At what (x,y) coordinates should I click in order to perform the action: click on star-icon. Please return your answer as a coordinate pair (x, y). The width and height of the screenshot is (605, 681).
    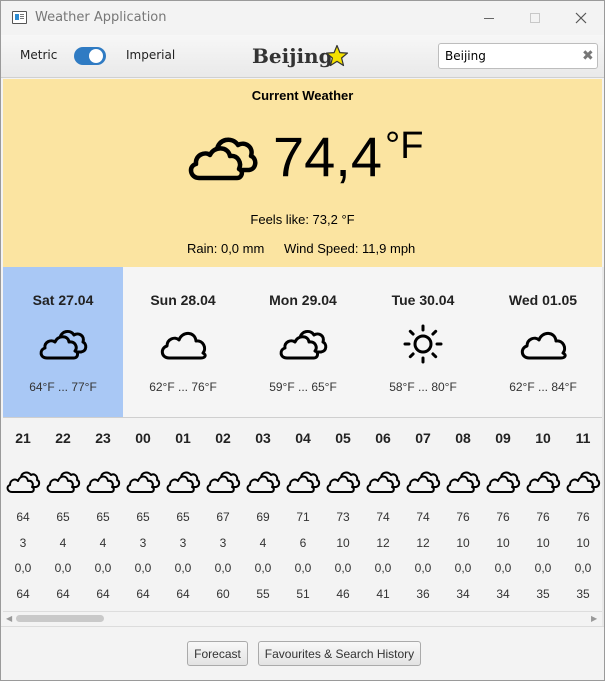
    Looking at the image, I should click on (337, 56).